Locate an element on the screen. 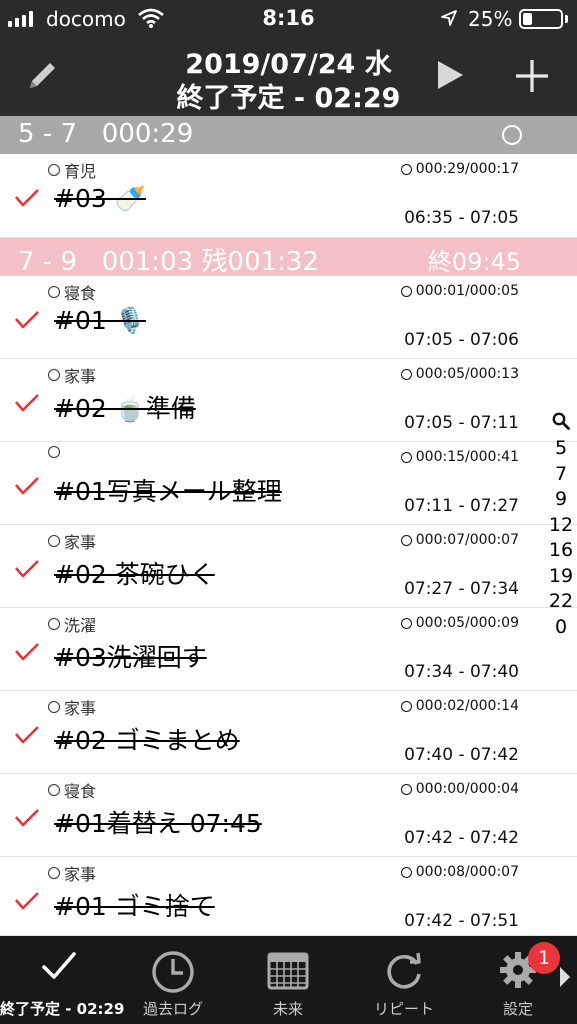 This screenshot has width=577, height=1024. task-row: 寝食 000:01/000:05 #01 🎙️ 07:05 - 07:06 is located at coordinates (288, 317).